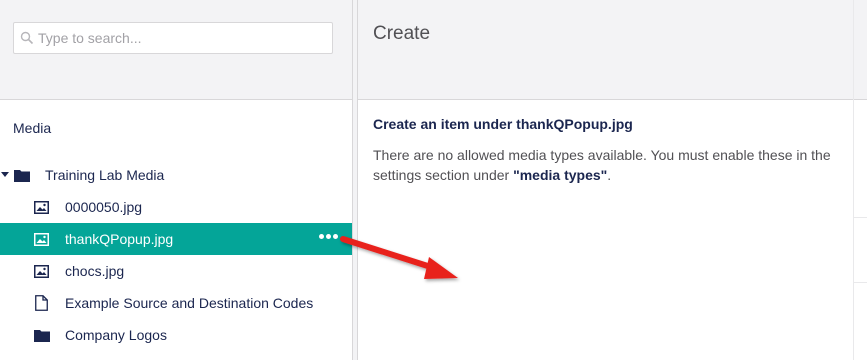  What do you see at coordinates (32, 128) in the screenshot?
I see `tree-section-title: Media` at bounding box center [32, 128].